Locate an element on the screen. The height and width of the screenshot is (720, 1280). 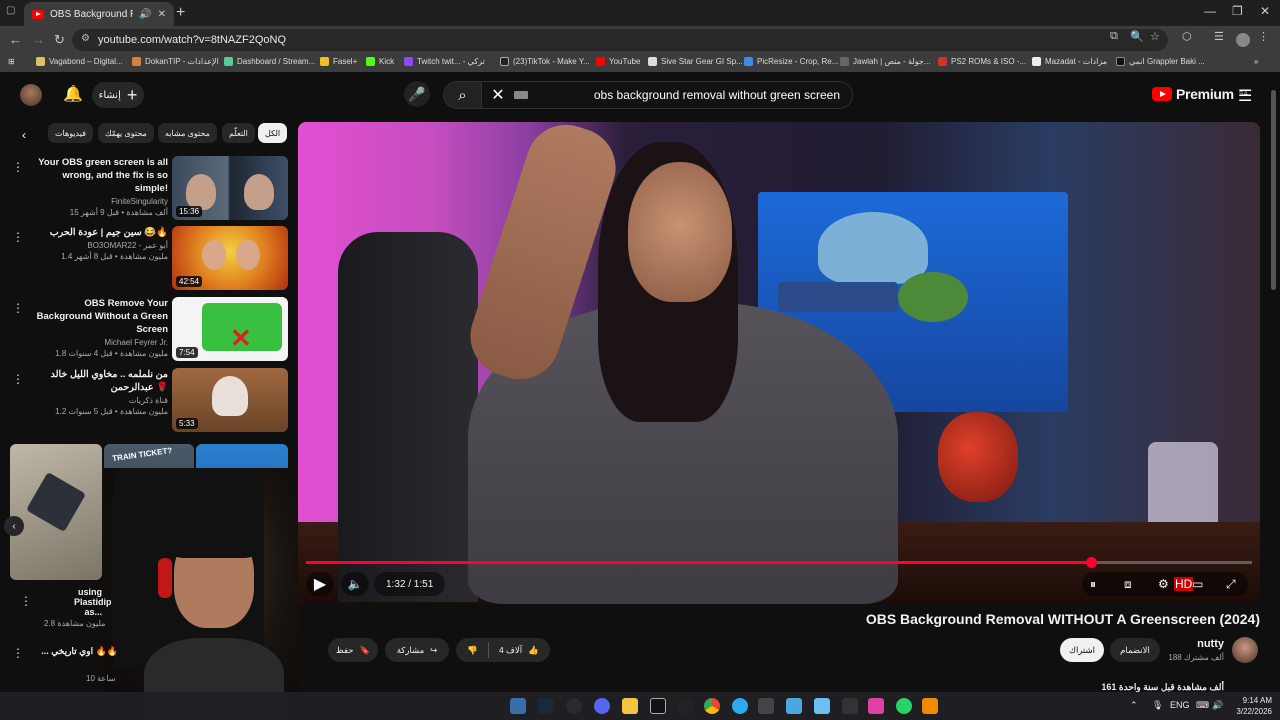
voice-search-mic-icon: 🎤 is located at coordinates (417, 94).